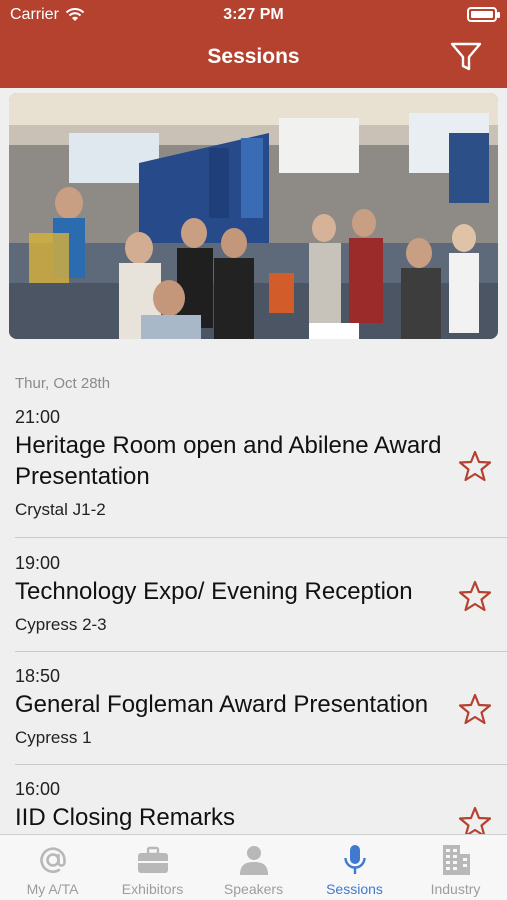 This screenshot has height=900, width=507. Describe the element at coordinates (354, 859) in the screenshot. I see `microphone-icon` at that location.